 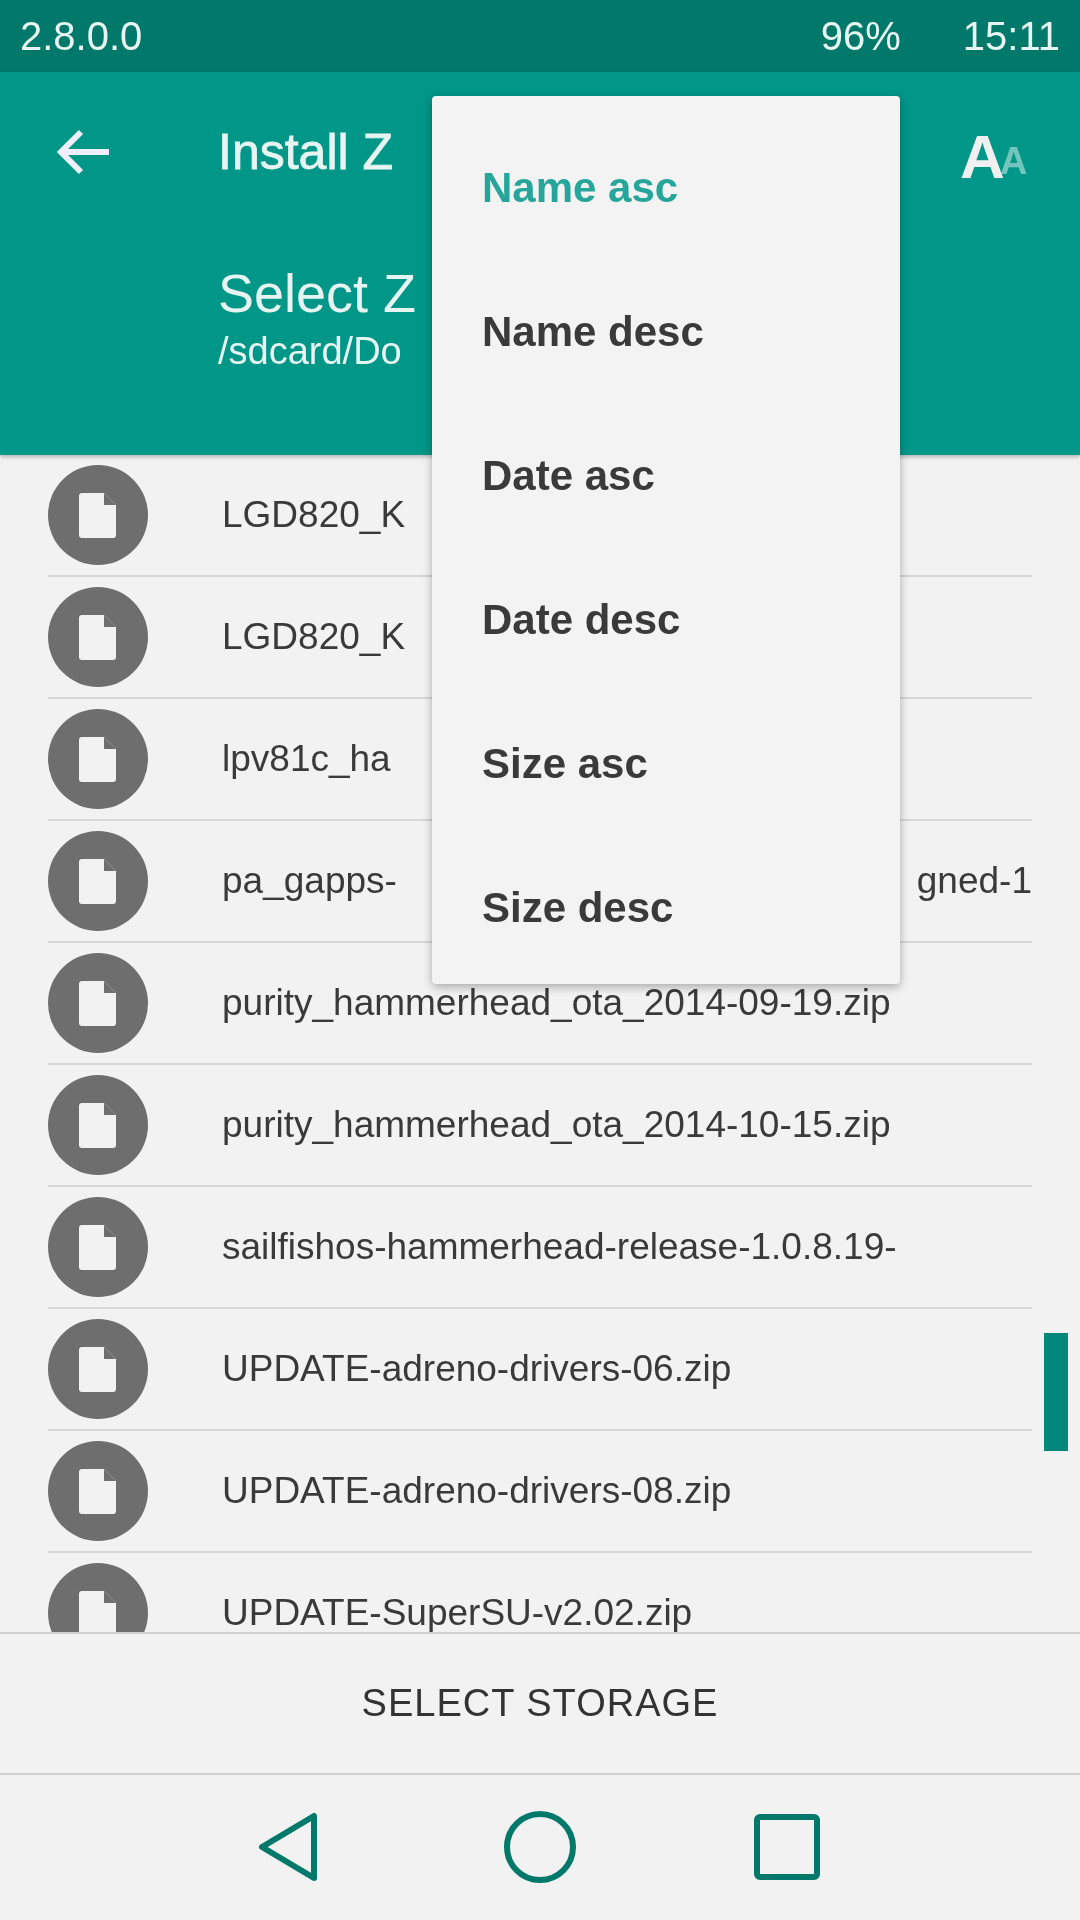 What do you see at coordinates (556, 1003) in the screenshot?
I see `file-name: purity_hammerhead_ota_2014-09-19.zip` at bounding box center [556, 1003].